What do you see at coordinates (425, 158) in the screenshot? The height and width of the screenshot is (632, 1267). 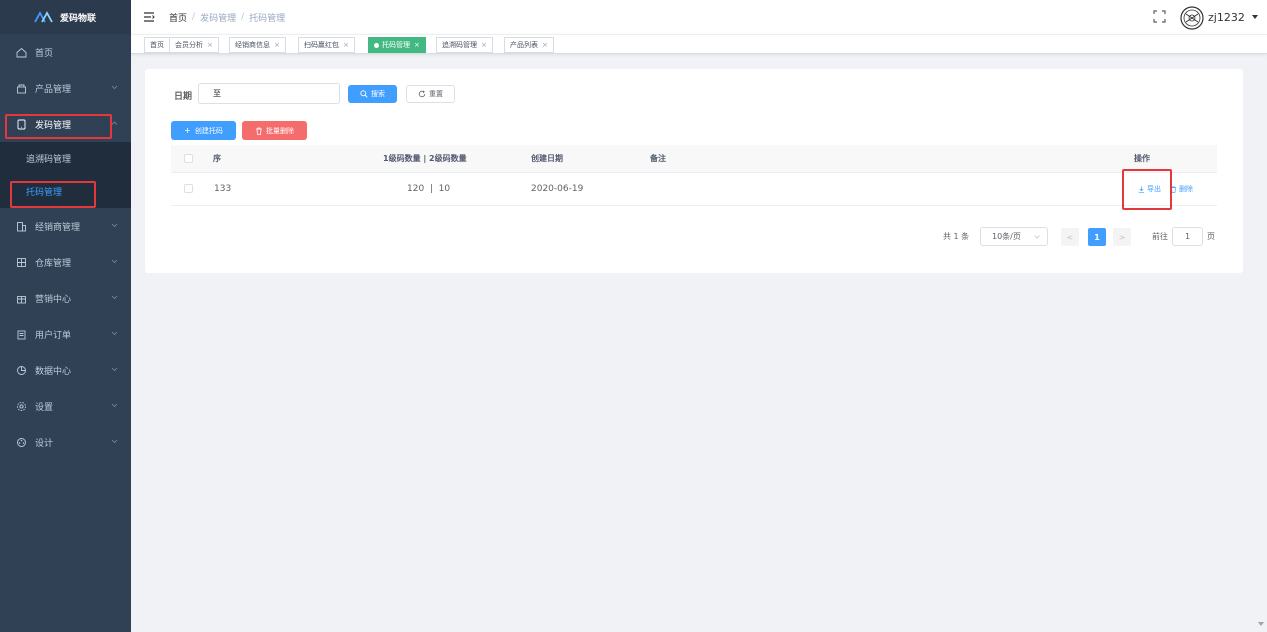 I see `header-counts: 1级码数量 | 2级码数量` at bounding box center [425, 158].